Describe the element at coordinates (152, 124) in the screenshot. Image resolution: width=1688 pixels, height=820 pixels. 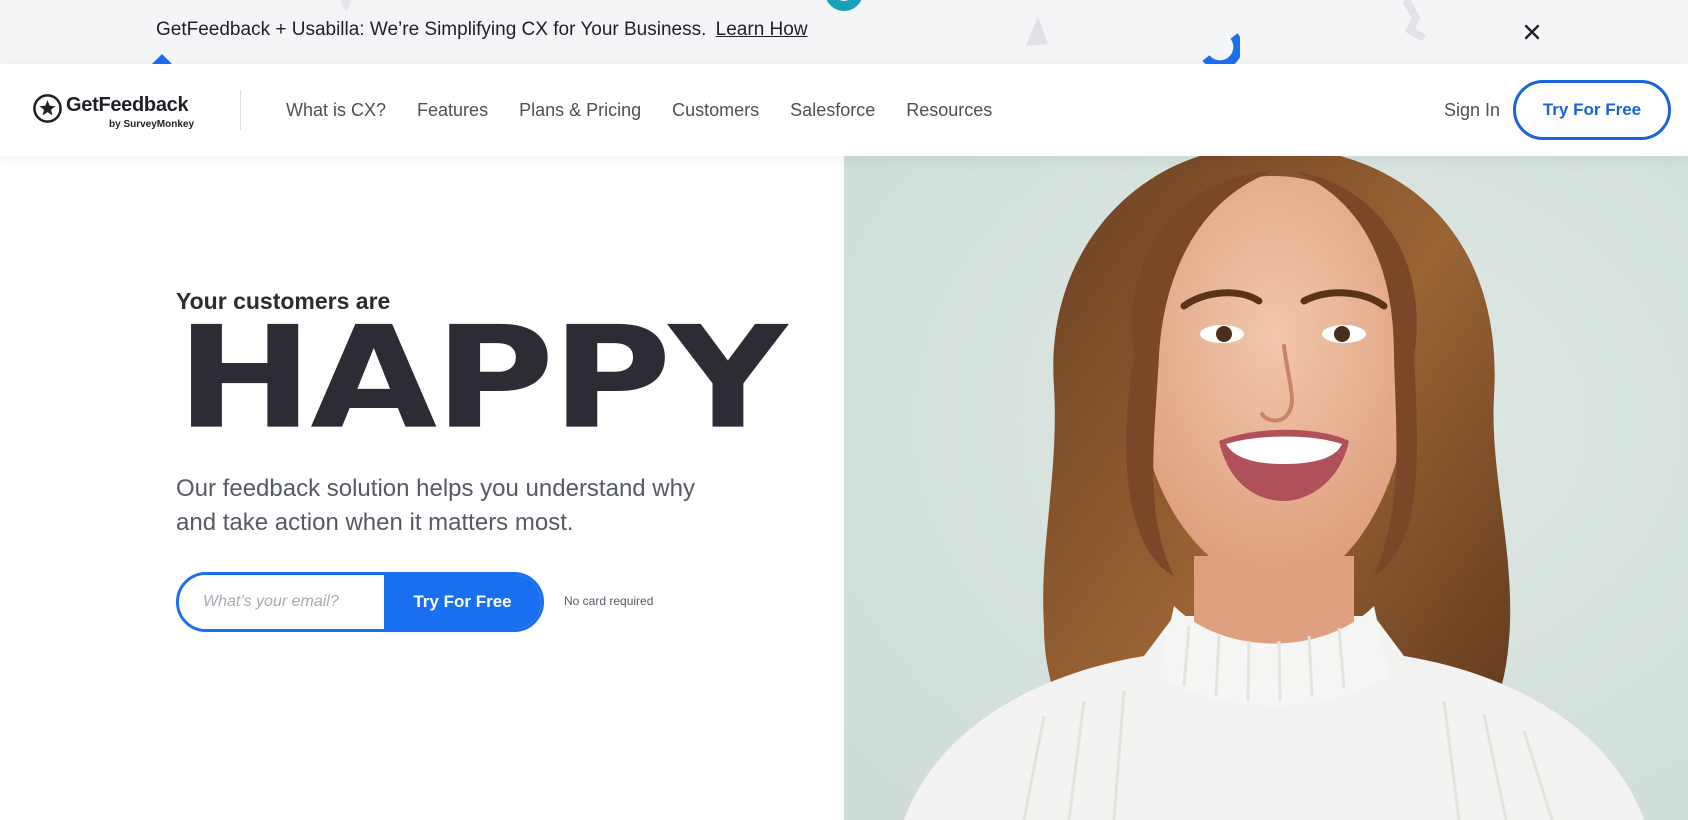
I see `logo-subtitle: by SurveyMonkey` at that location.